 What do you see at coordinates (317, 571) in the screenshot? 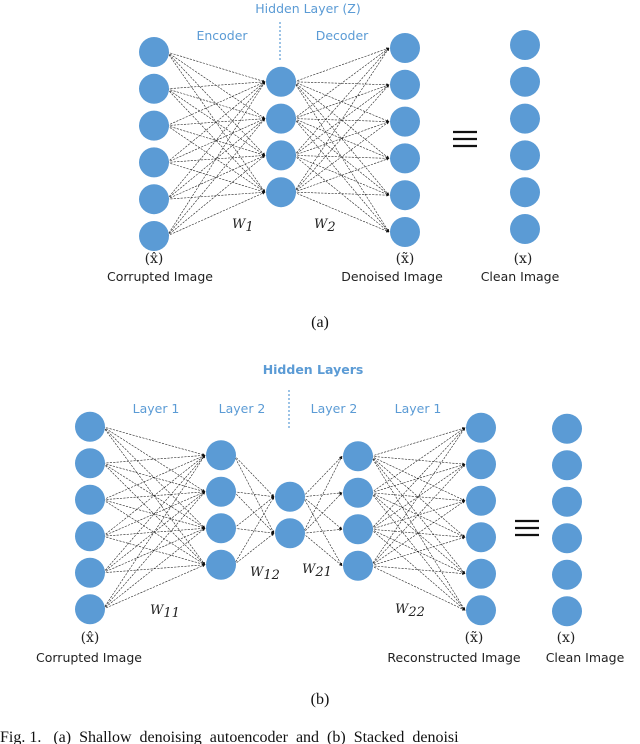
I see `weight-w21: W21` at bounding box center [317, 571].